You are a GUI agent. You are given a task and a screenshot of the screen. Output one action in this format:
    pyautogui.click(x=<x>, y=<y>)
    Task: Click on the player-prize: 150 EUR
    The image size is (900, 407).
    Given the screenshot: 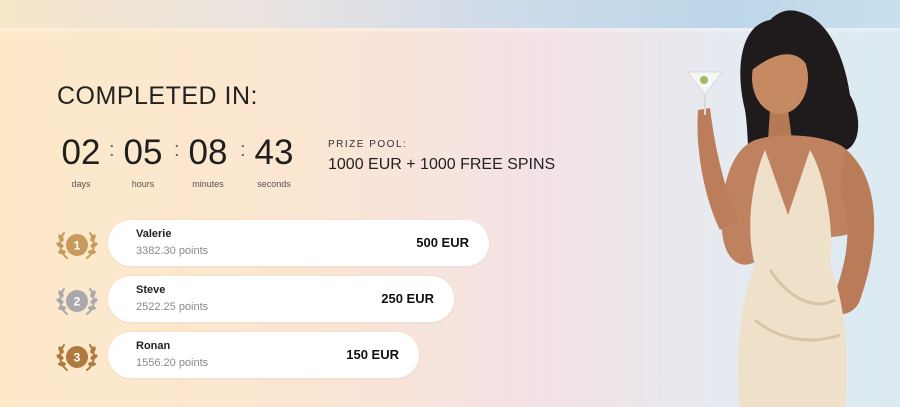 What is the action you would take?
    pyautogui.click(x=372, y=354)
    